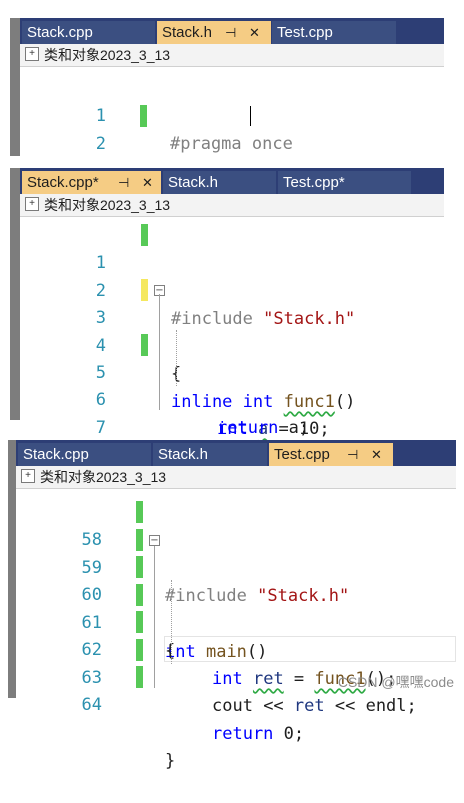  What do you see at coordinates (63, 182) in the screenshot?
I see `tab-label: Stack.cpp*` at bounding box center [63, 182].